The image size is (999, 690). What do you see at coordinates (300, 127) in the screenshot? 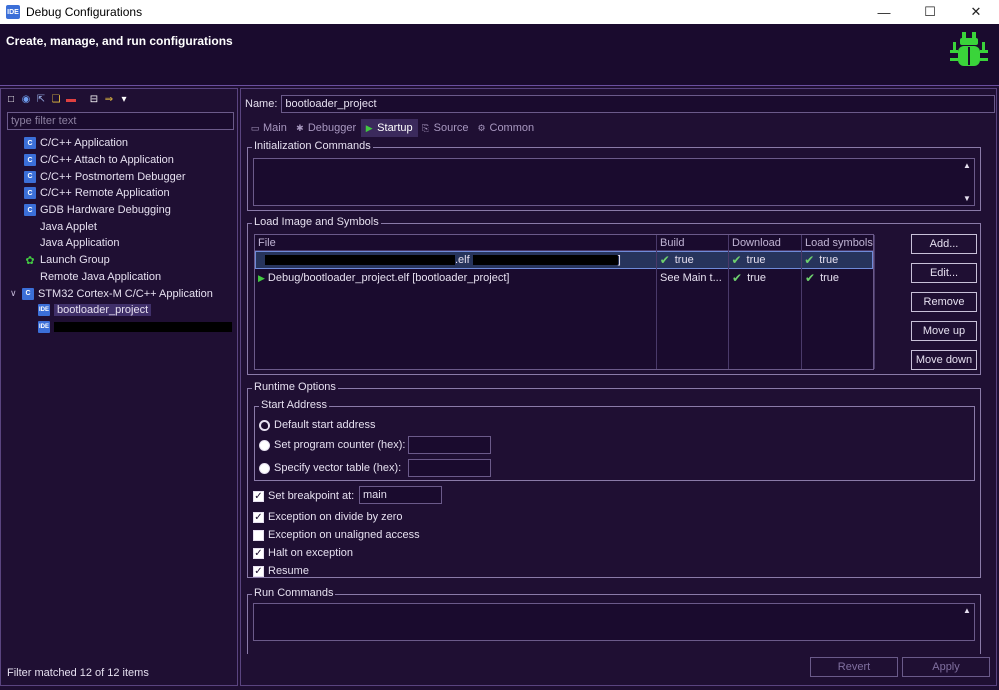
I see `debugger-icon: ✱` at bounding box center [300, 127].